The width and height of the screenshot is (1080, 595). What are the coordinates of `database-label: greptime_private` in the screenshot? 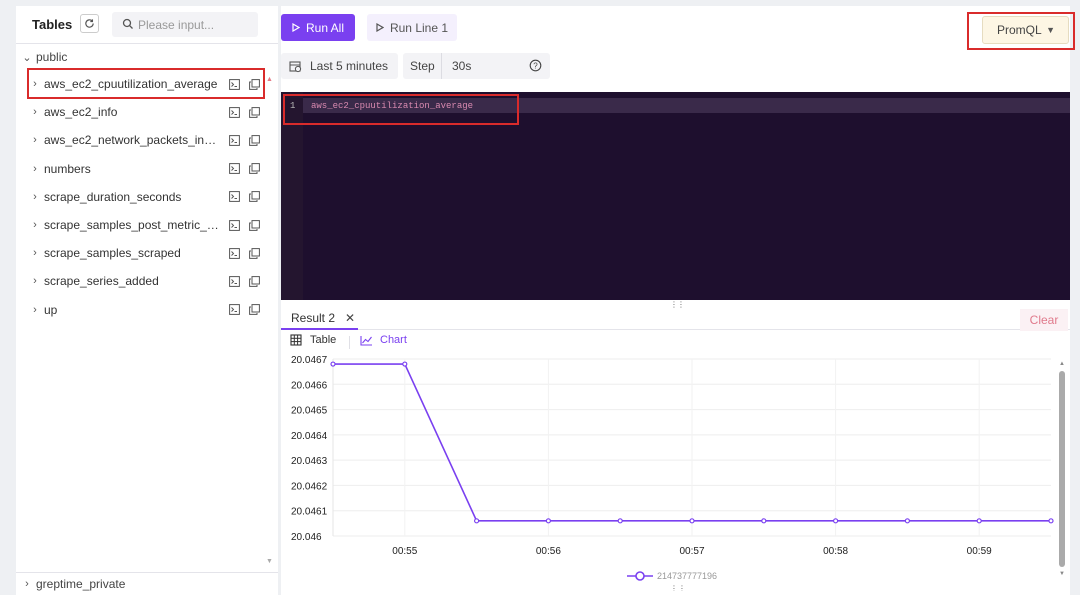 It's located at (81, 584).